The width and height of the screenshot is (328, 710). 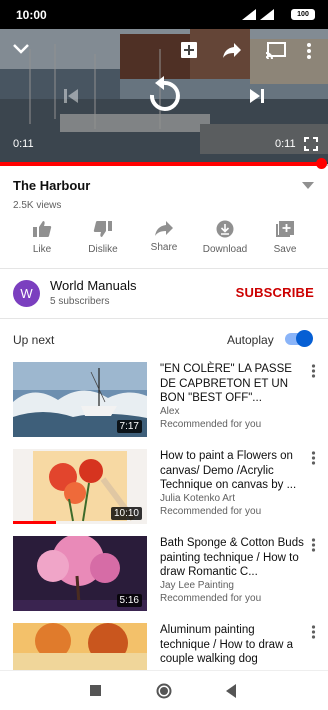 What do you see at coordinates (189, 50) in the screenshot?
I see `add-to-playlist-icon` at bounding box center [189, 50].